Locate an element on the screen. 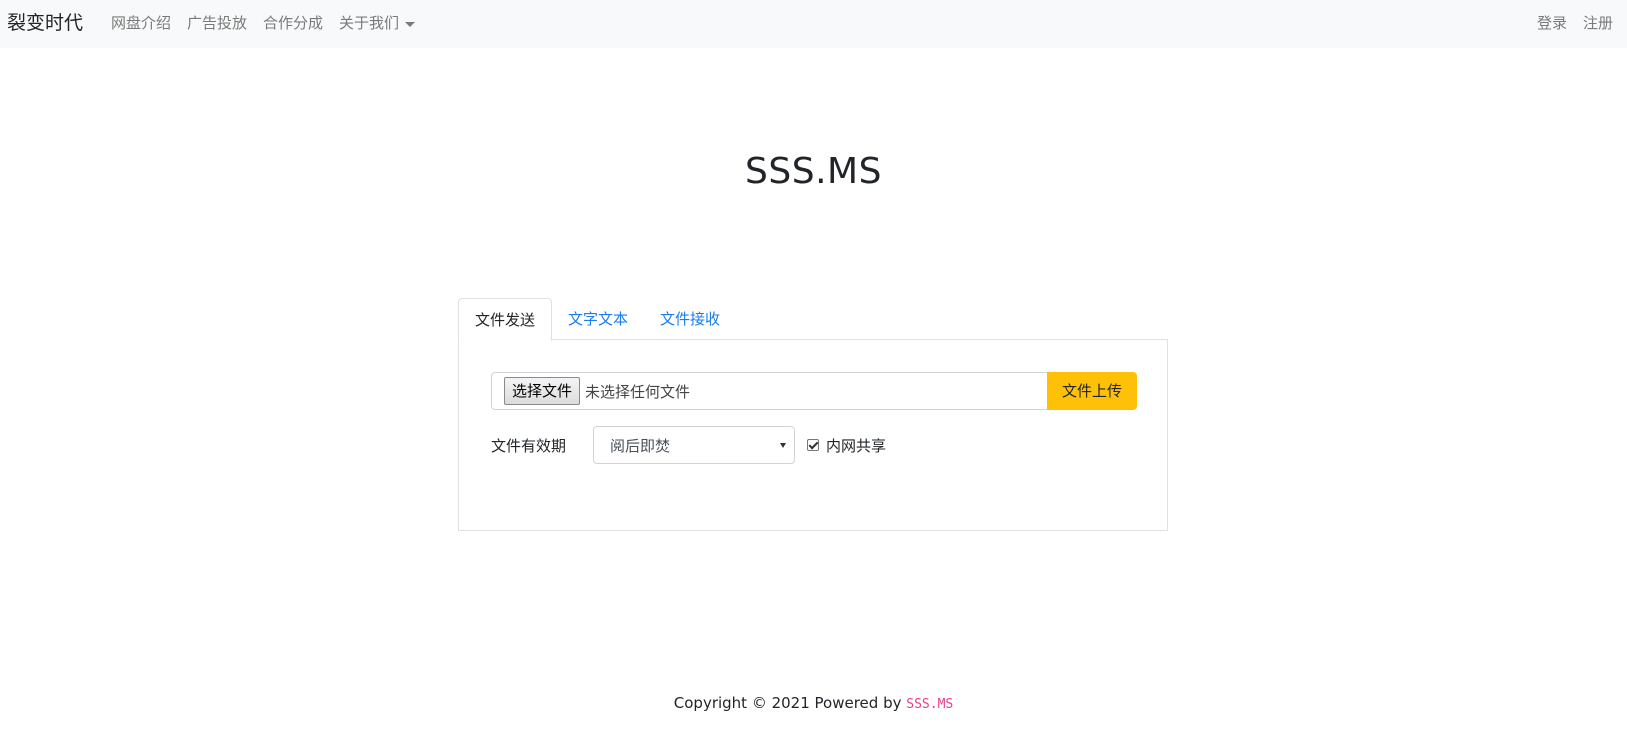 This screenshot has height=734, width=1627. caret-down-icon is located at coordinates (410, 24).